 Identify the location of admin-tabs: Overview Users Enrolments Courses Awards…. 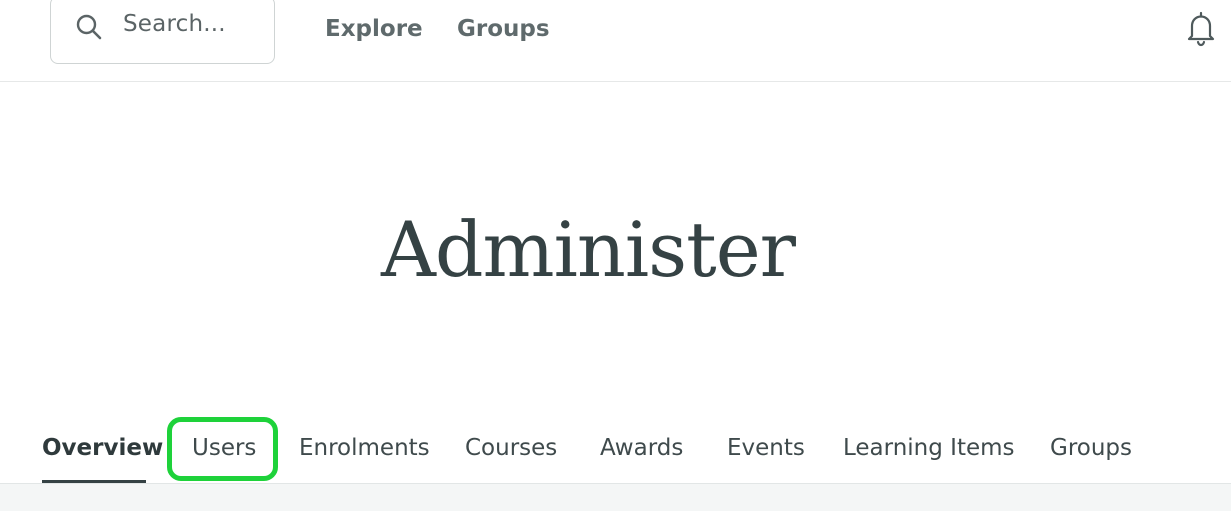
(615, 452).